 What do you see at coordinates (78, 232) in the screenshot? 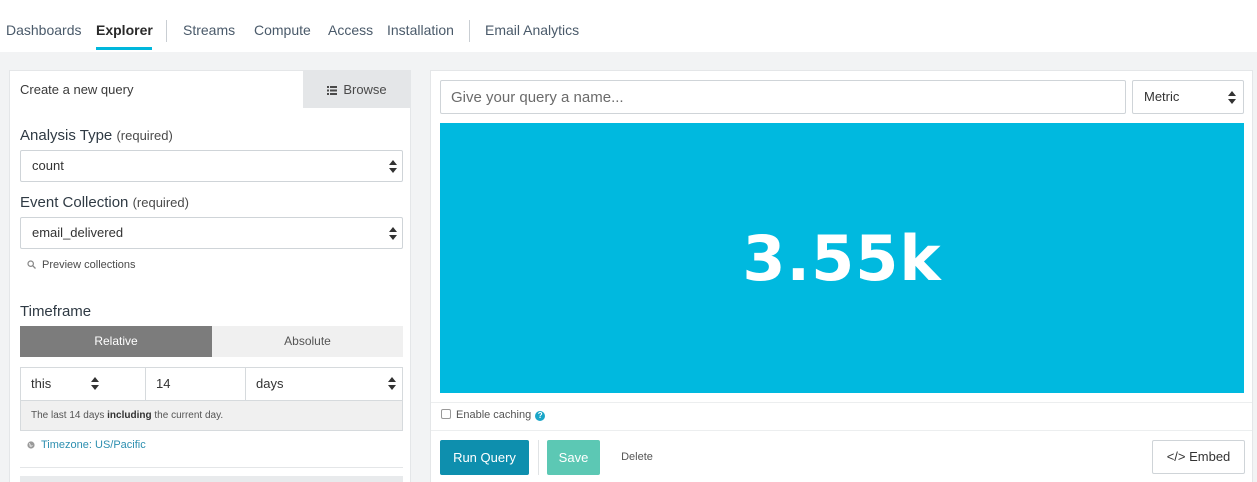
I see `event-collection-value: email_delivered` at bounding box center [78, 232].